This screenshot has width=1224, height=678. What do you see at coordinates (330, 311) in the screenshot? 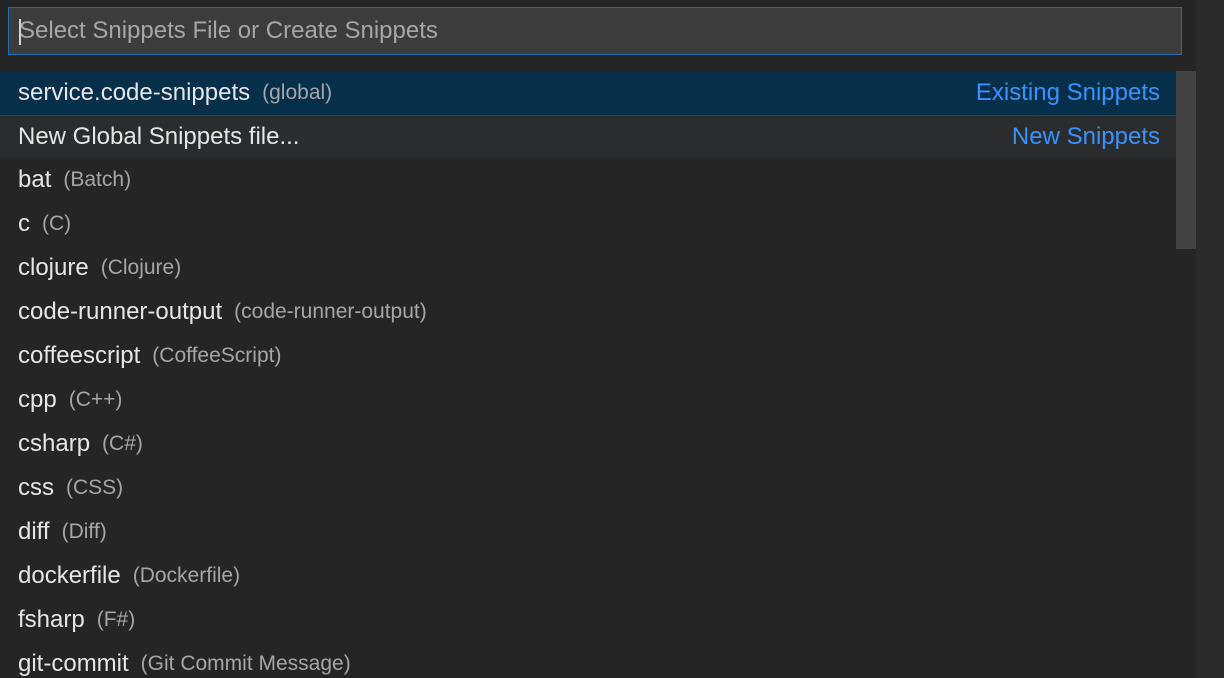
I see `list-item-description: (code-runner-output)` at bounding box center [330, 311].